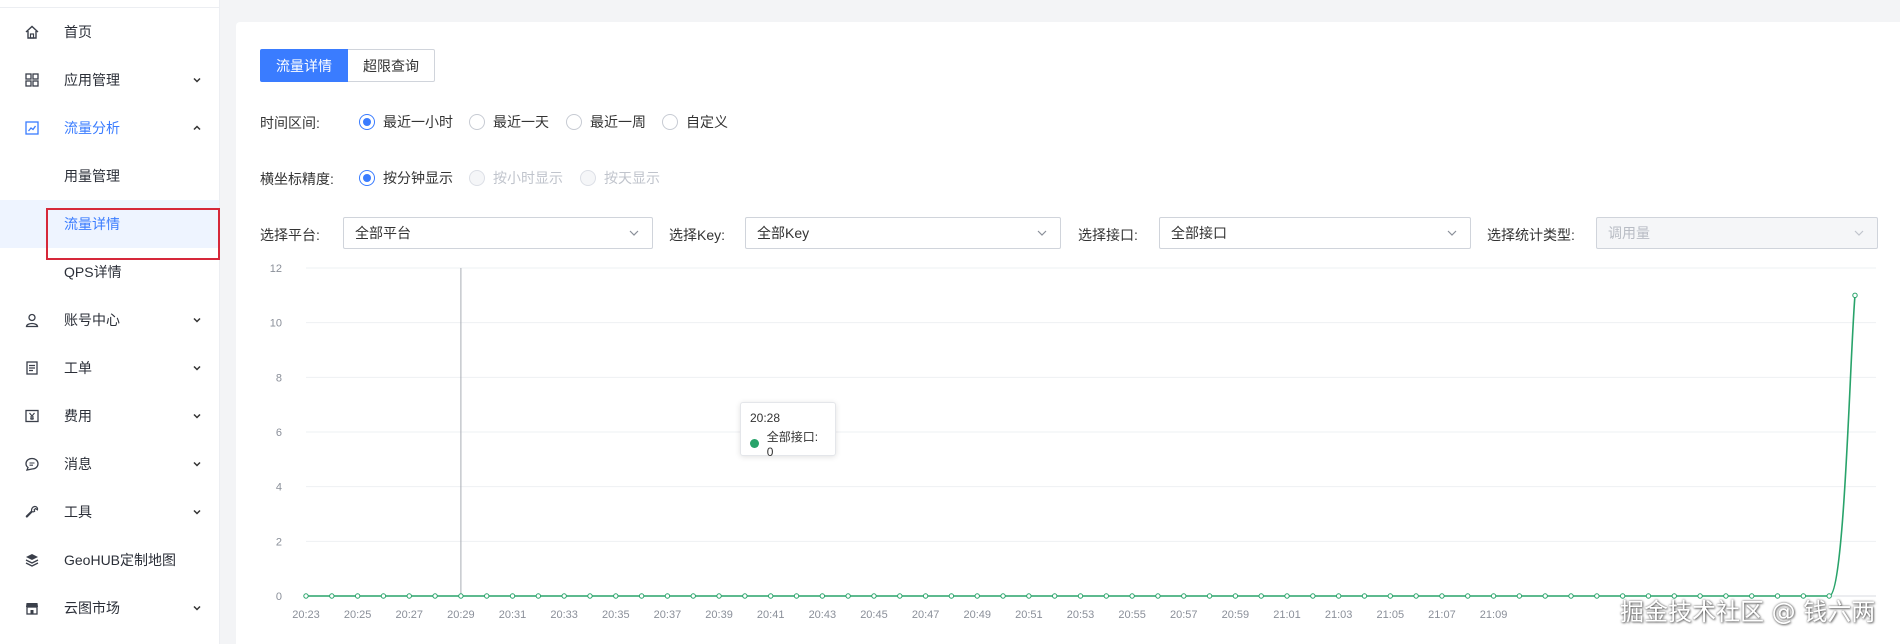 Image resolution: width=1900 pixels, height=644 pixels. I want to click on sidebar-item-home: 首页, so click(109, 32).